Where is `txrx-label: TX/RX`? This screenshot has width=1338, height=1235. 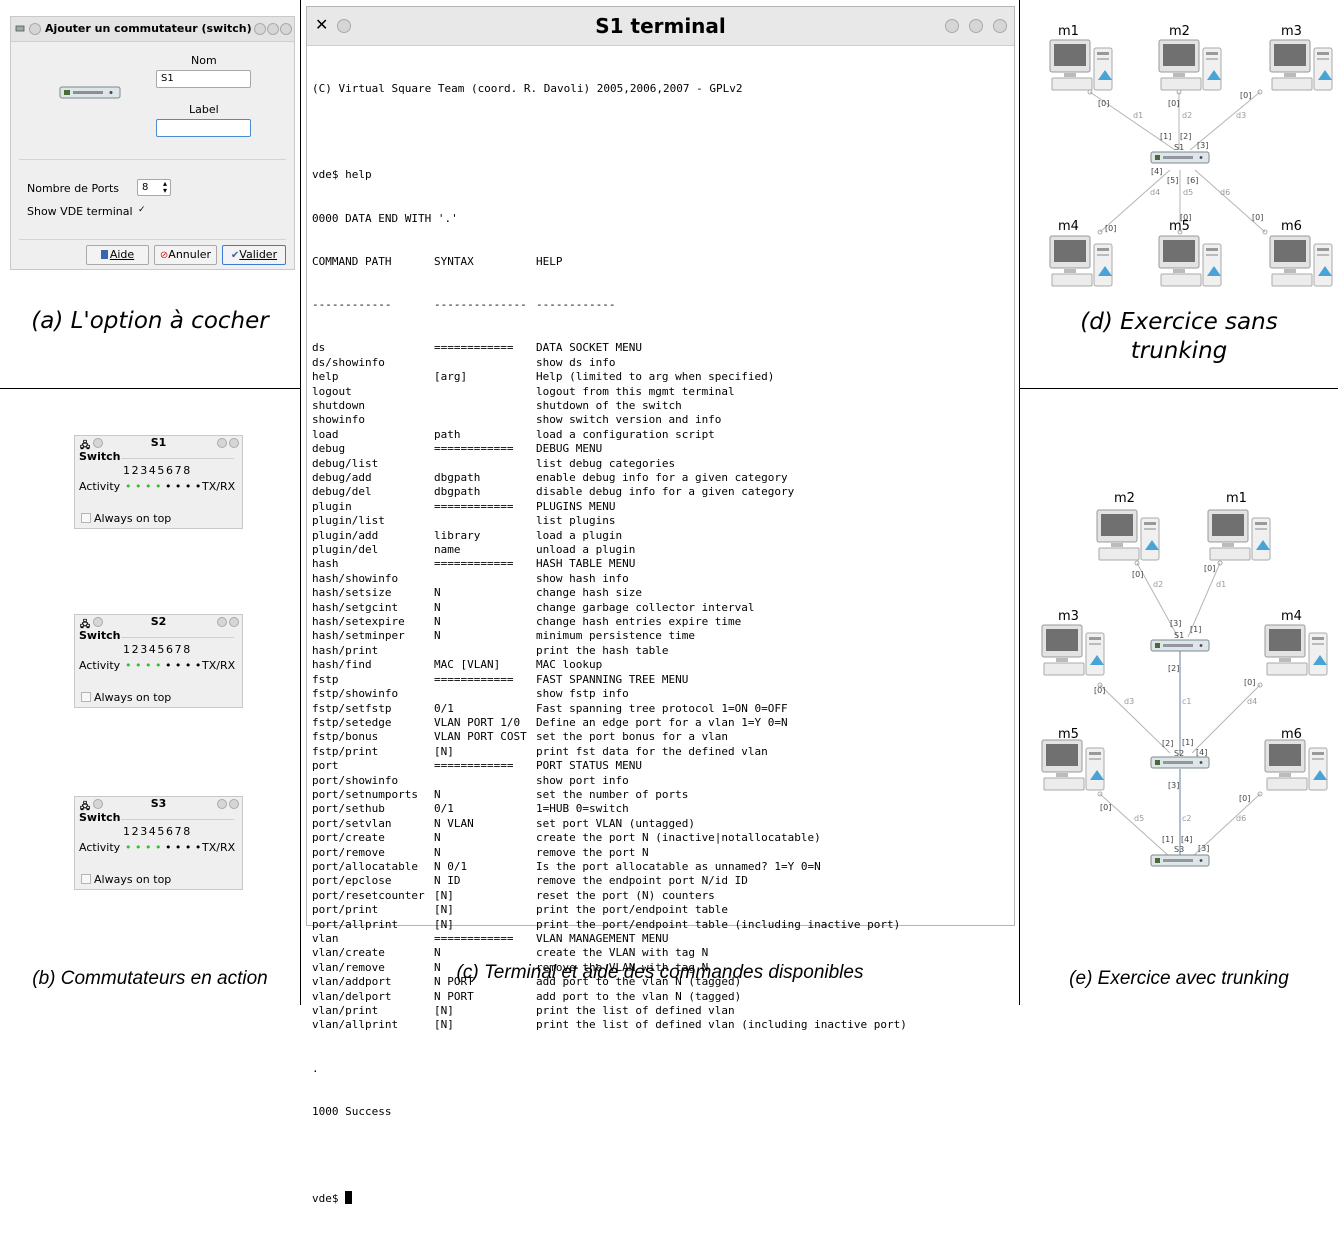
txrx-label: TX/RX is located at coordinates (219, 847).